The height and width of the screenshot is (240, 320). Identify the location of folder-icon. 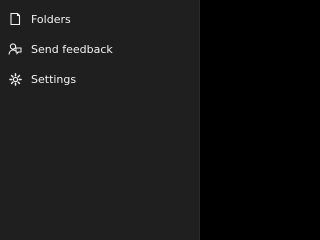
(15, 19).